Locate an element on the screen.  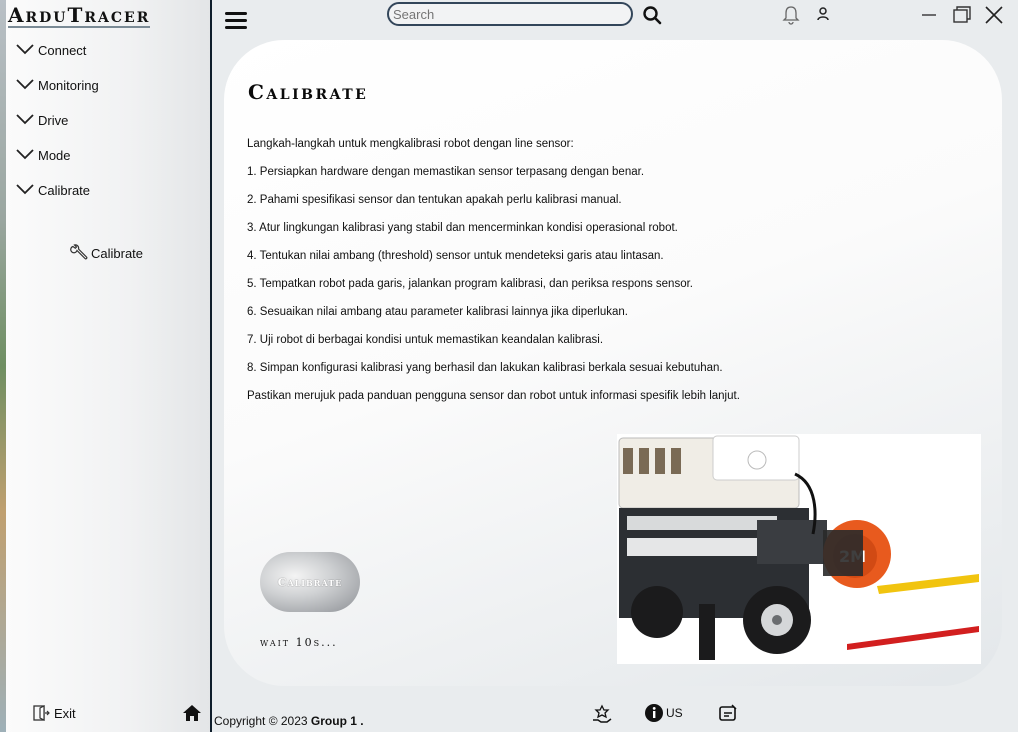
search-icon is located at coordinates (652, 17).